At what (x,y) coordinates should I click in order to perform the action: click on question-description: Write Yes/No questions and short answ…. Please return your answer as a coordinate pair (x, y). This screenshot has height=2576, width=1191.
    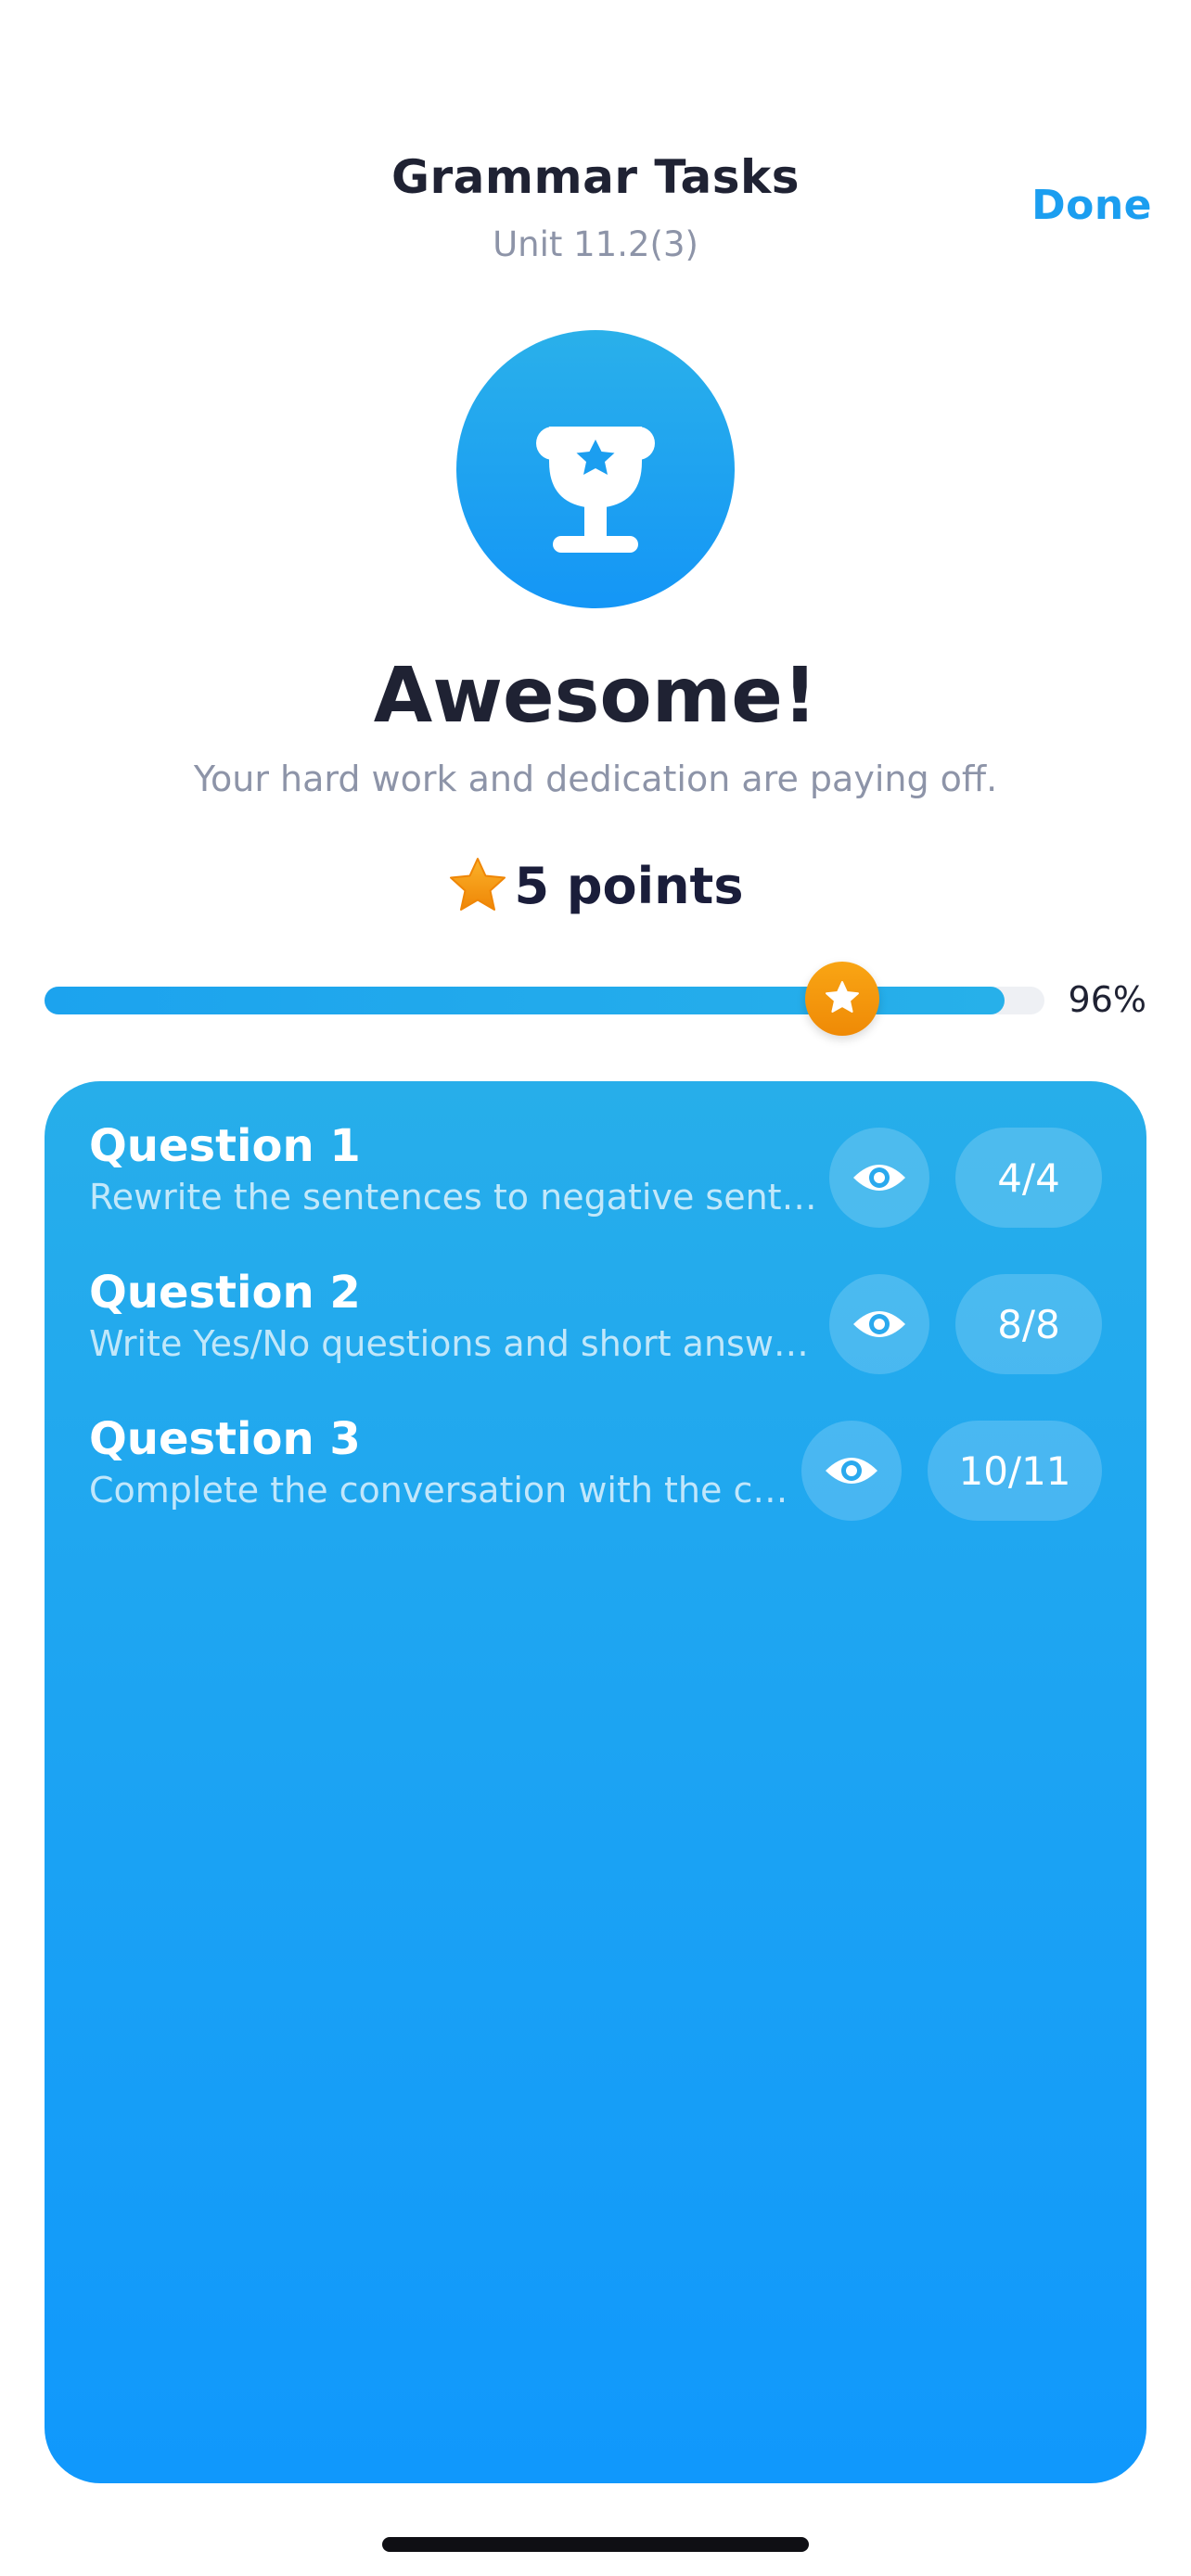
    Looking at the image, I should click on (449, 1344).